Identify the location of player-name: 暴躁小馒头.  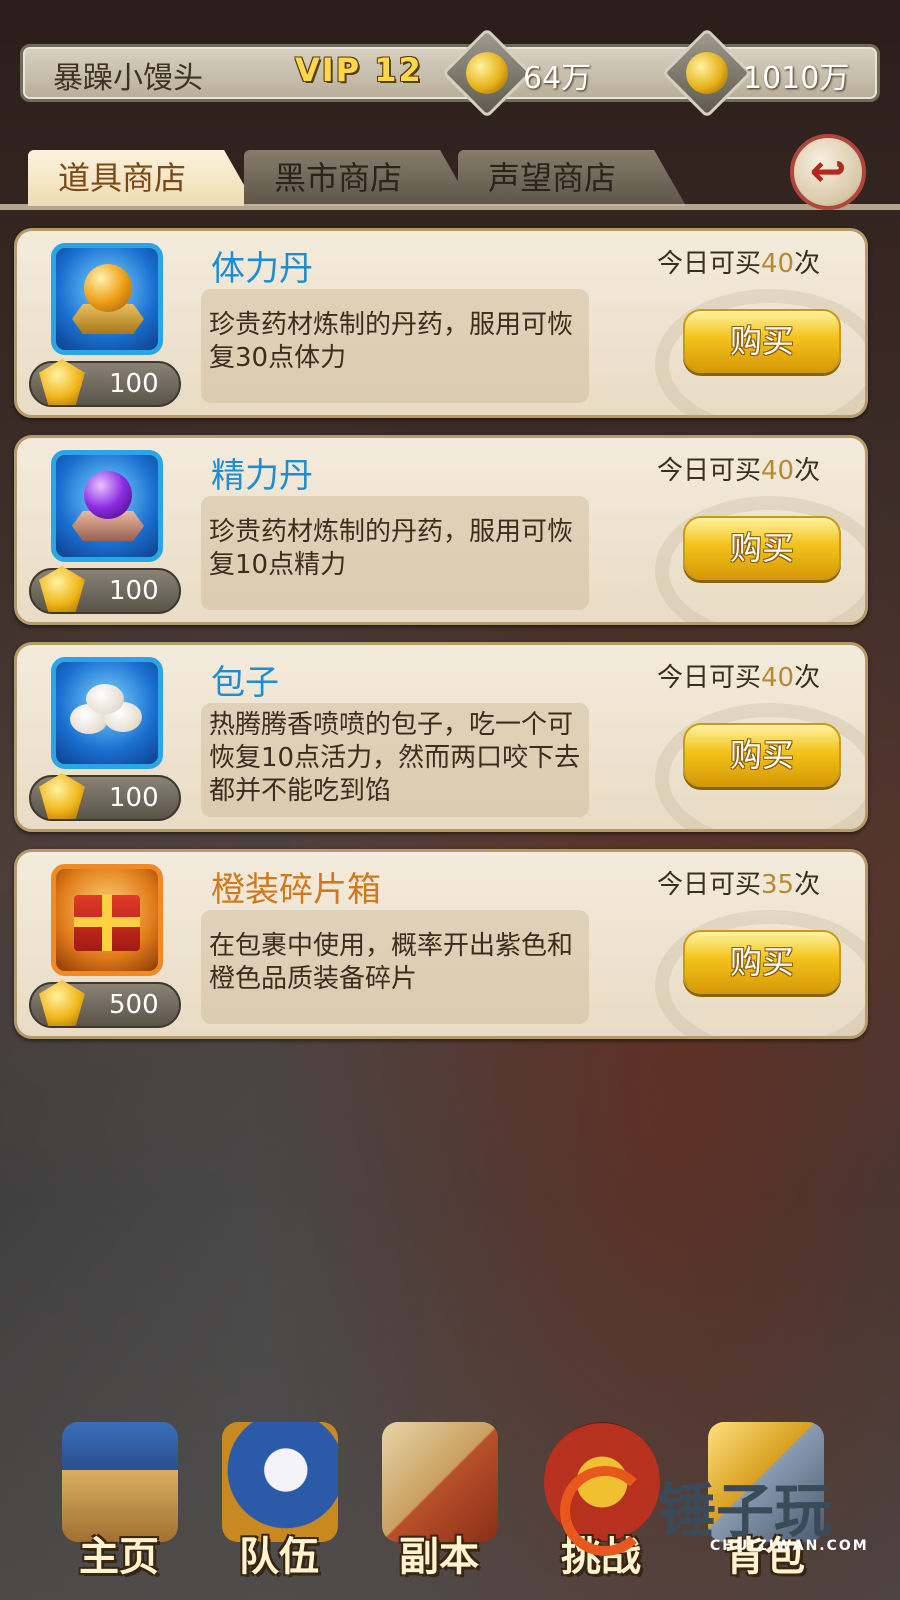
(128, 78).